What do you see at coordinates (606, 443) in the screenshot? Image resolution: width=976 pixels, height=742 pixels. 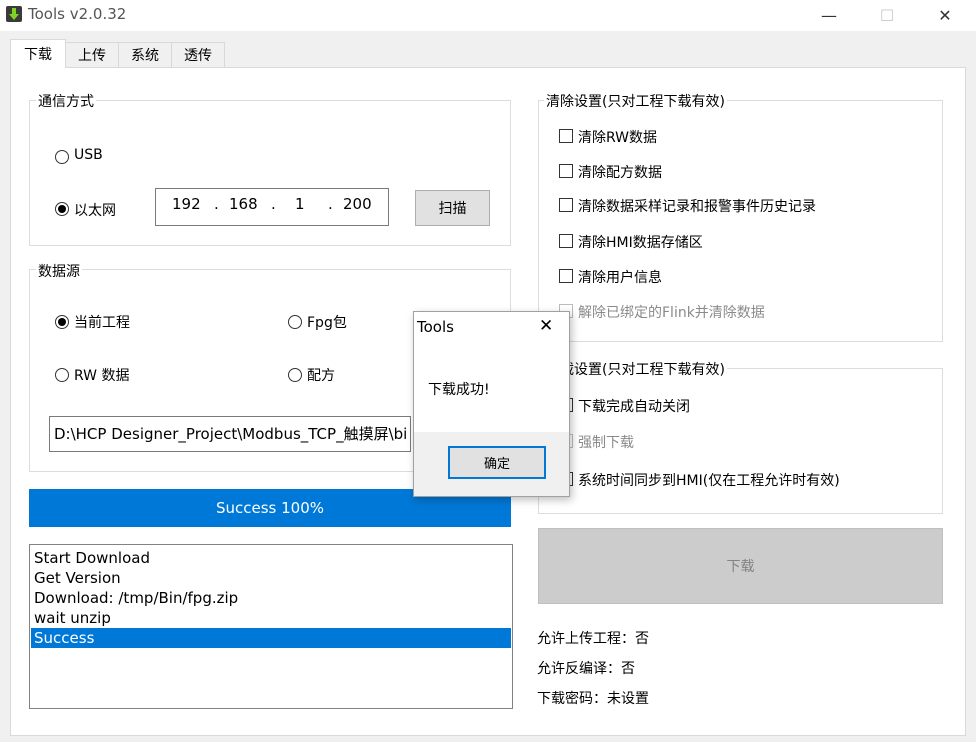 I see `force-download-label: 强制下载` at bounding box center [606, 443].